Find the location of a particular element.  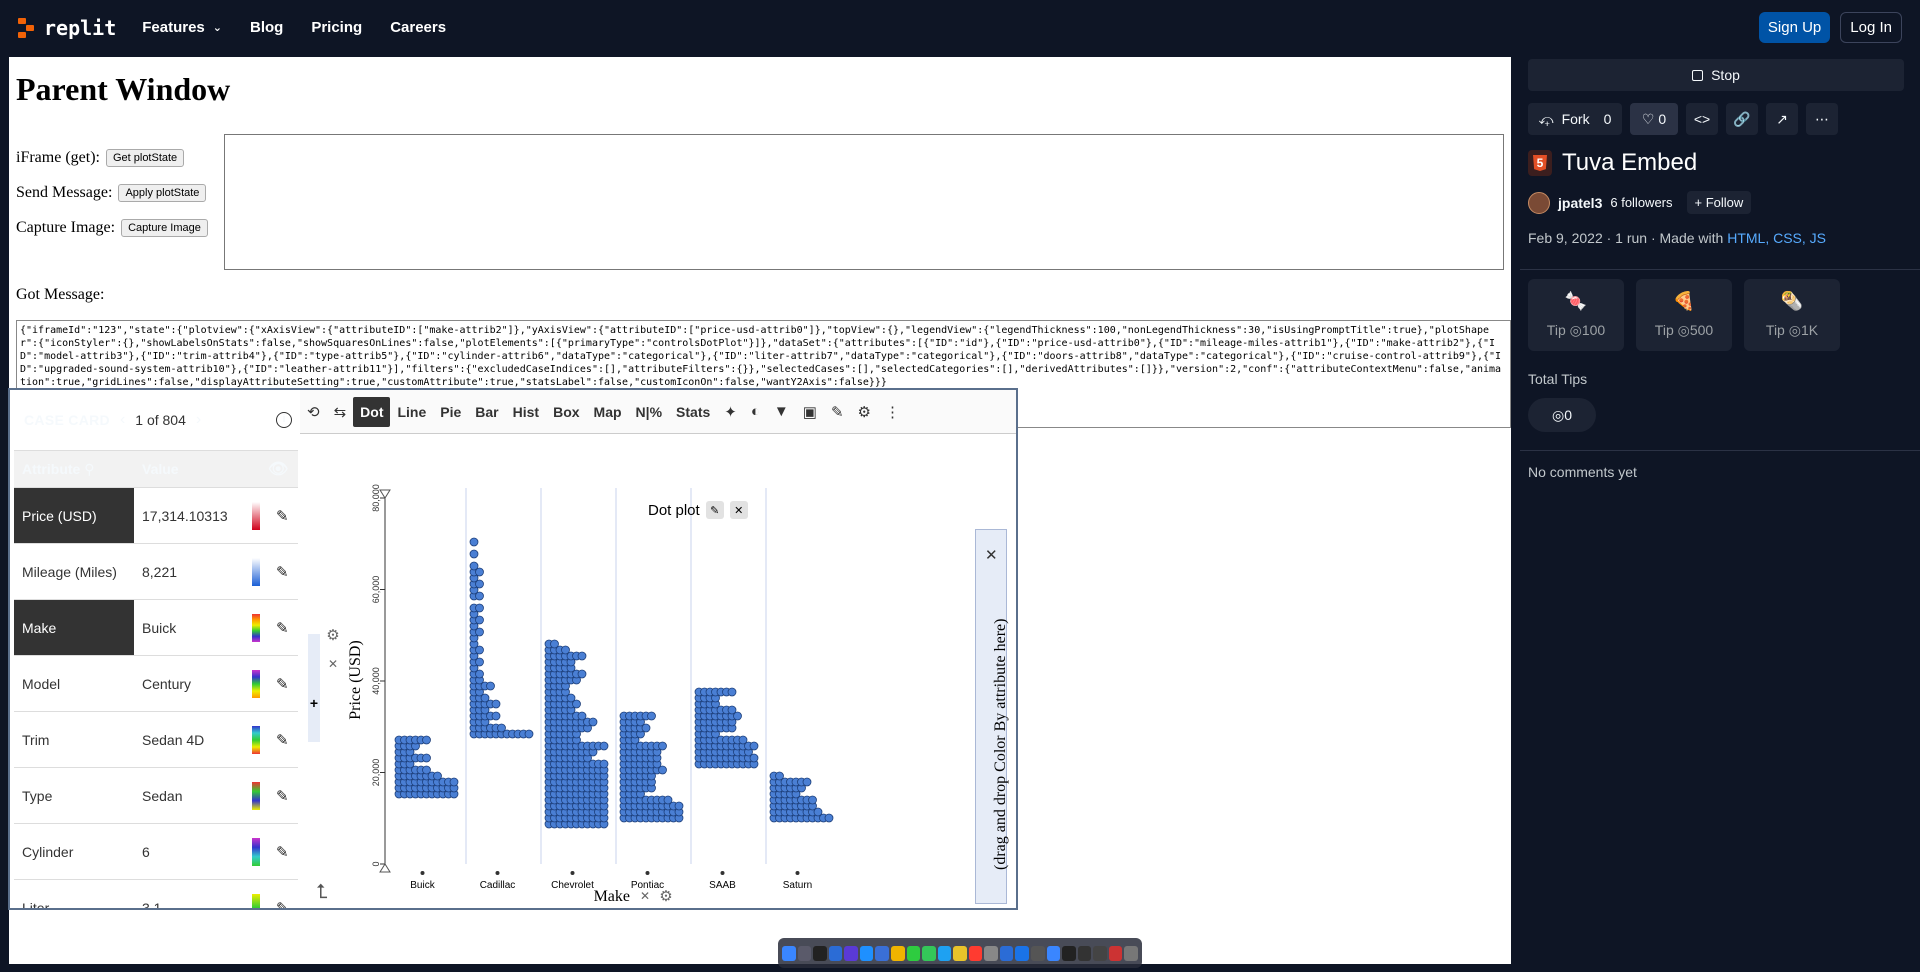

capture-image-button: Capture Image is located at coordinates (164, 228).